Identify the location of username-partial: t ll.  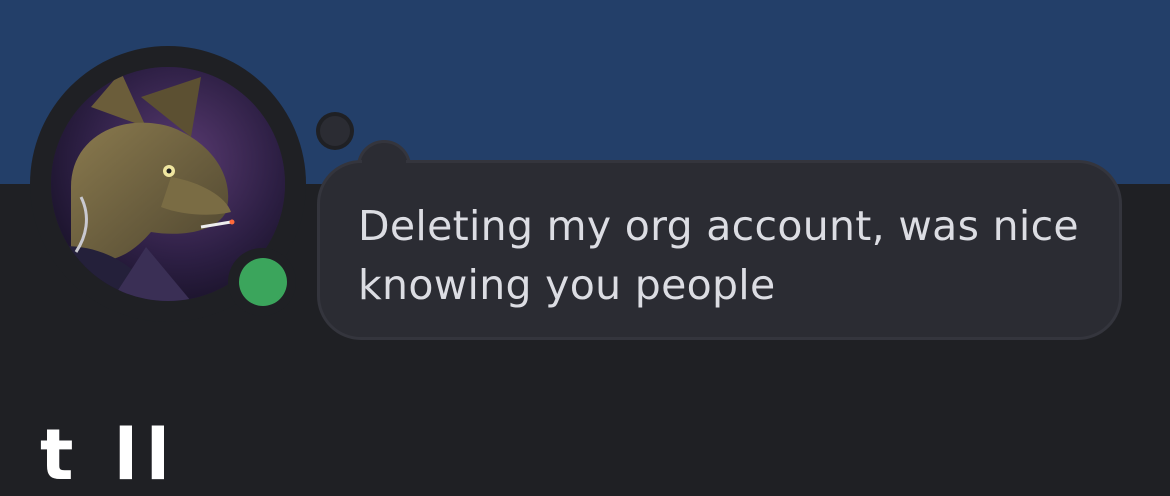
(109, 455).